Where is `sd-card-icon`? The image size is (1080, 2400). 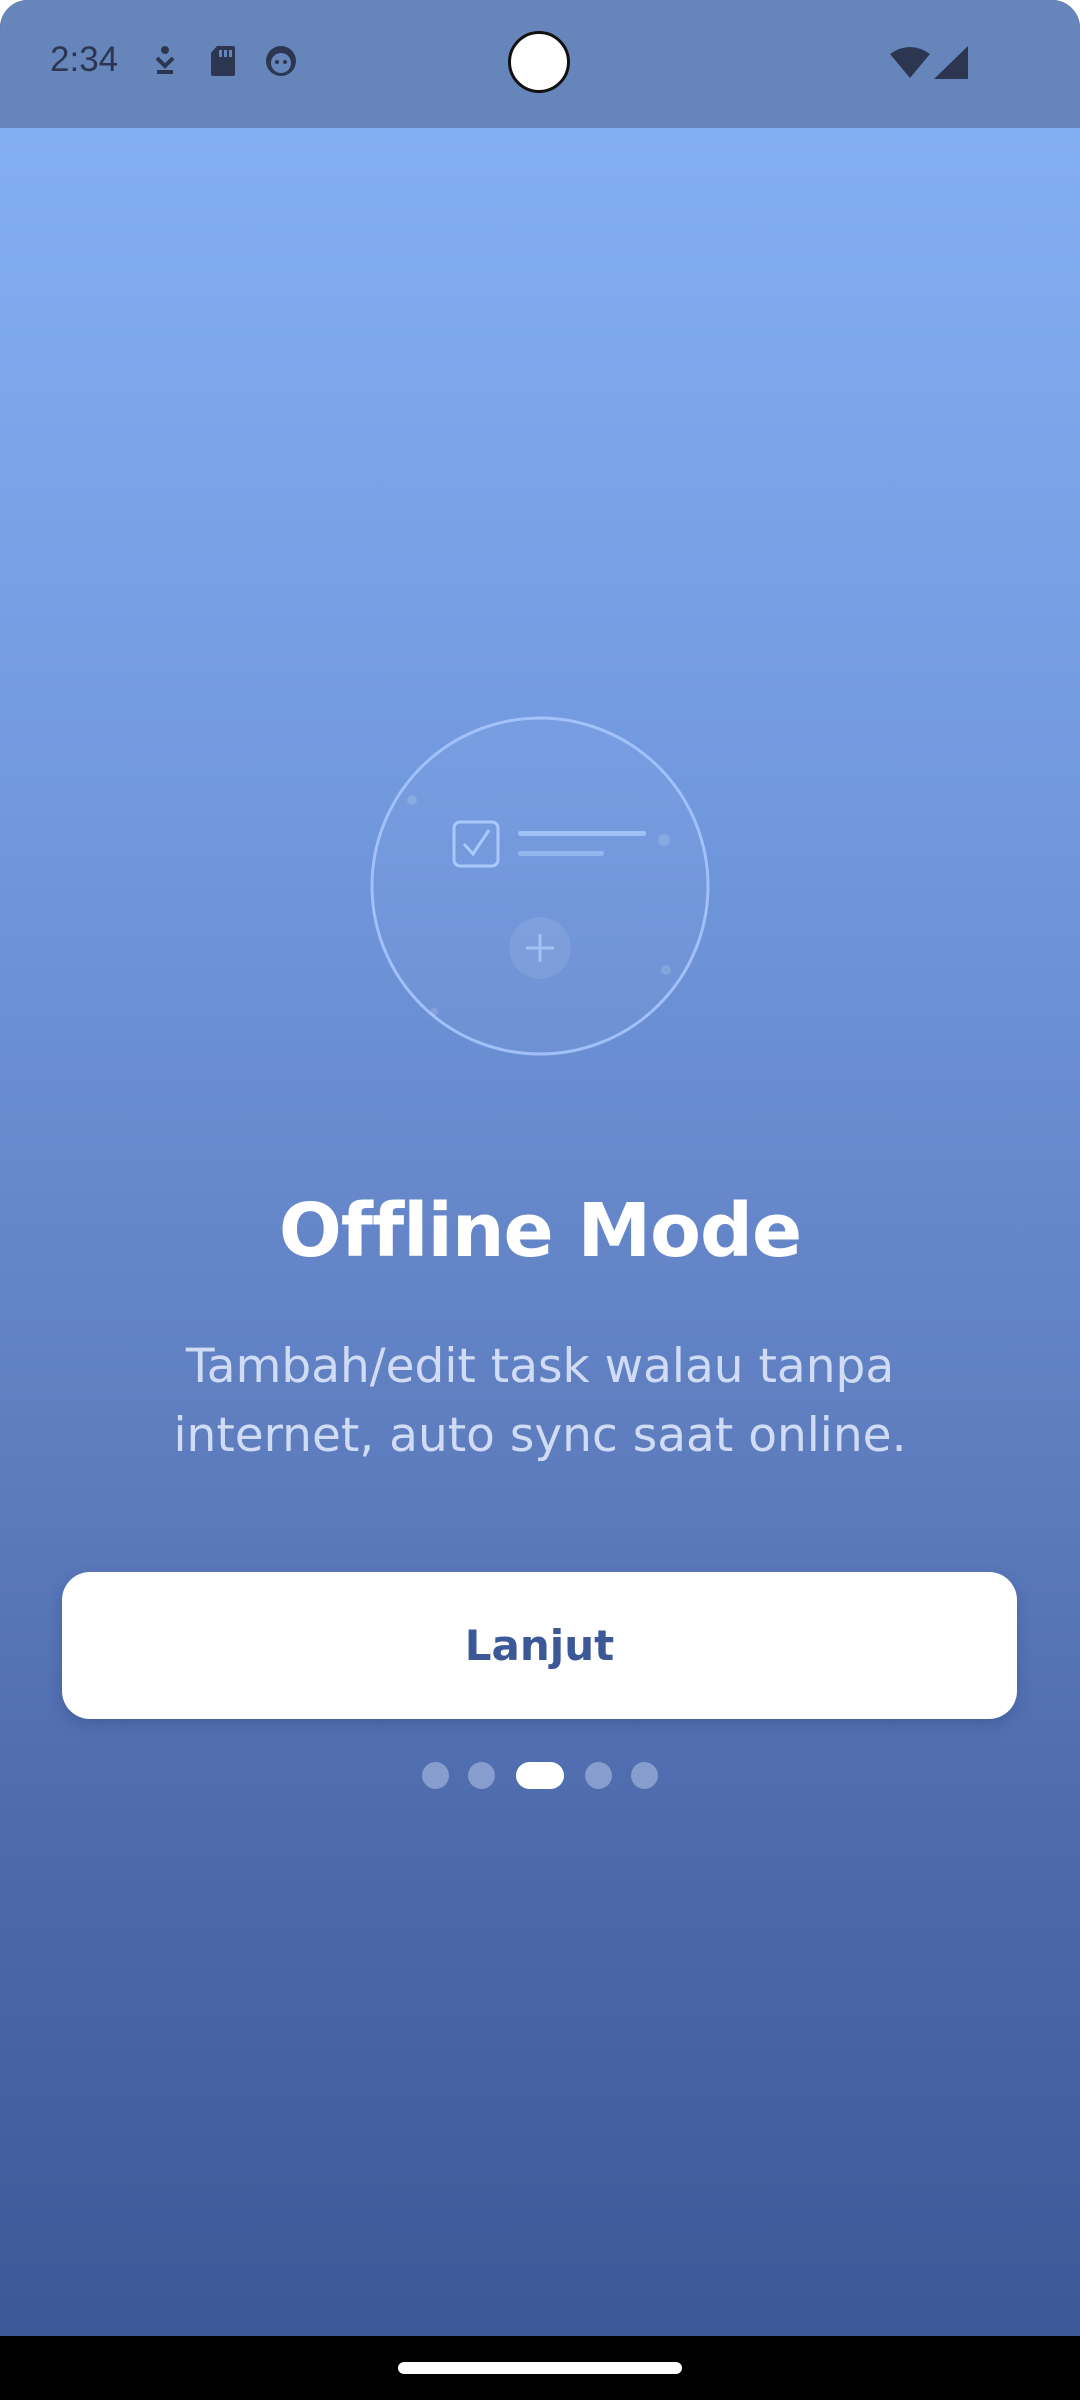
sd-card-icon is located at coordinates (223, 63).